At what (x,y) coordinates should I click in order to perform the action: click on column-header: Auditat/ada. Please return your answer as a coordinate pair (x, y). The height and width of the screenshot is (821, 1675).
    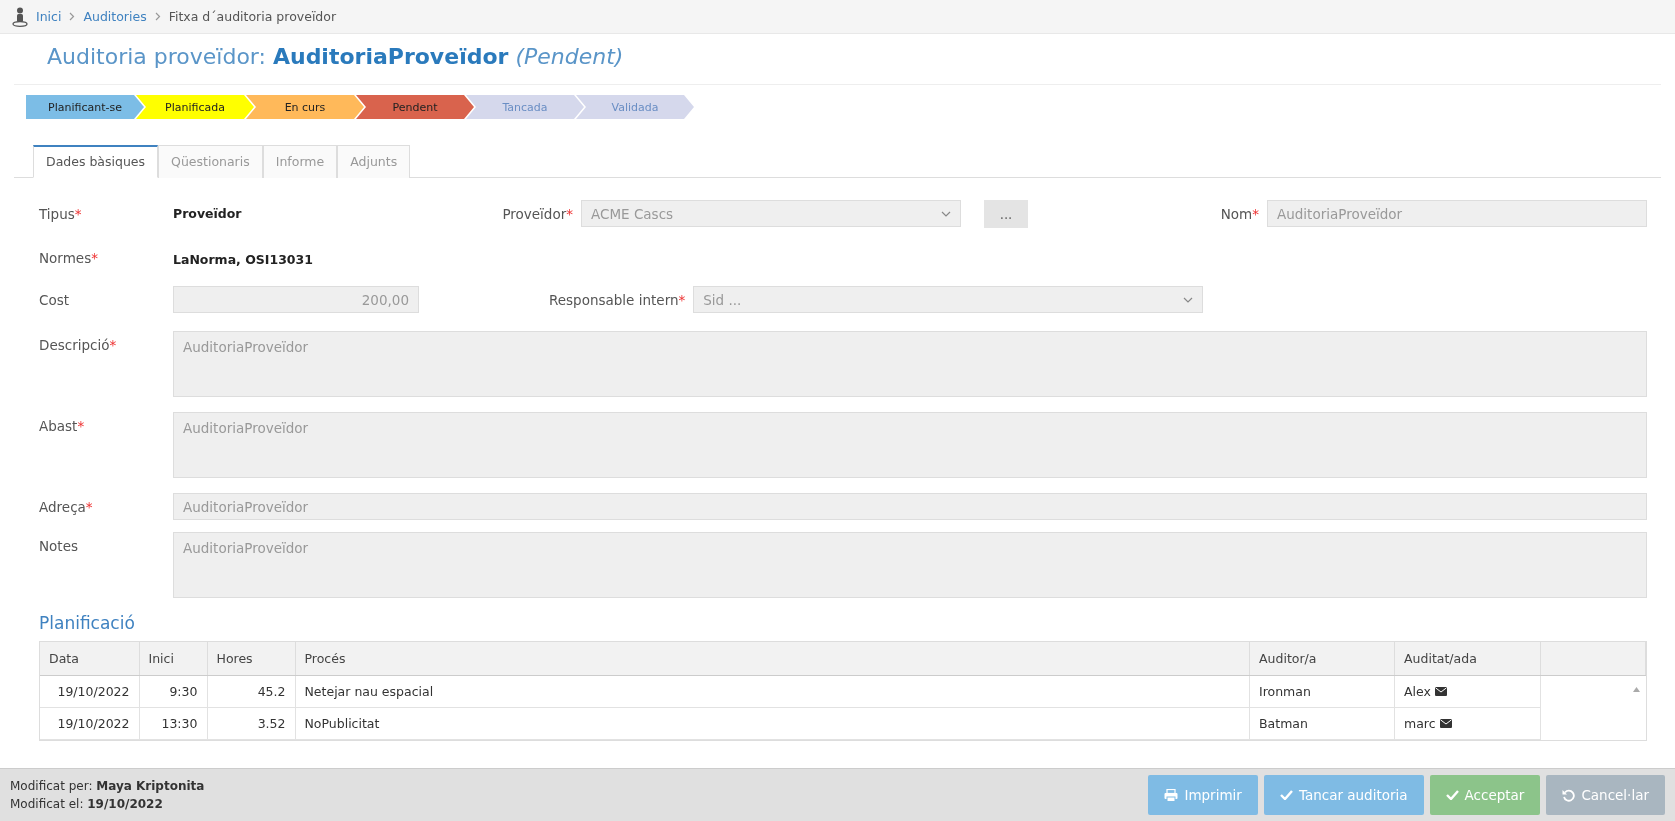
    Looking at the image, I should click on (1467, 659).